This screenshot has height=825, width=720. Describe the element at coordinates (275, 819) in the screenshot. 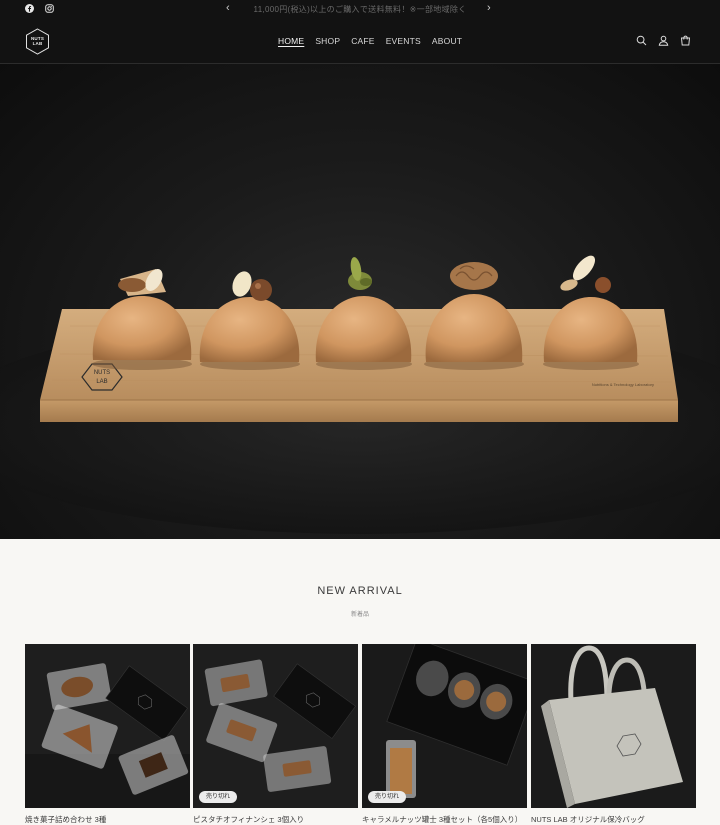

I see `product-name: ピスタチオフィナンシェ 3個入り` at that location.